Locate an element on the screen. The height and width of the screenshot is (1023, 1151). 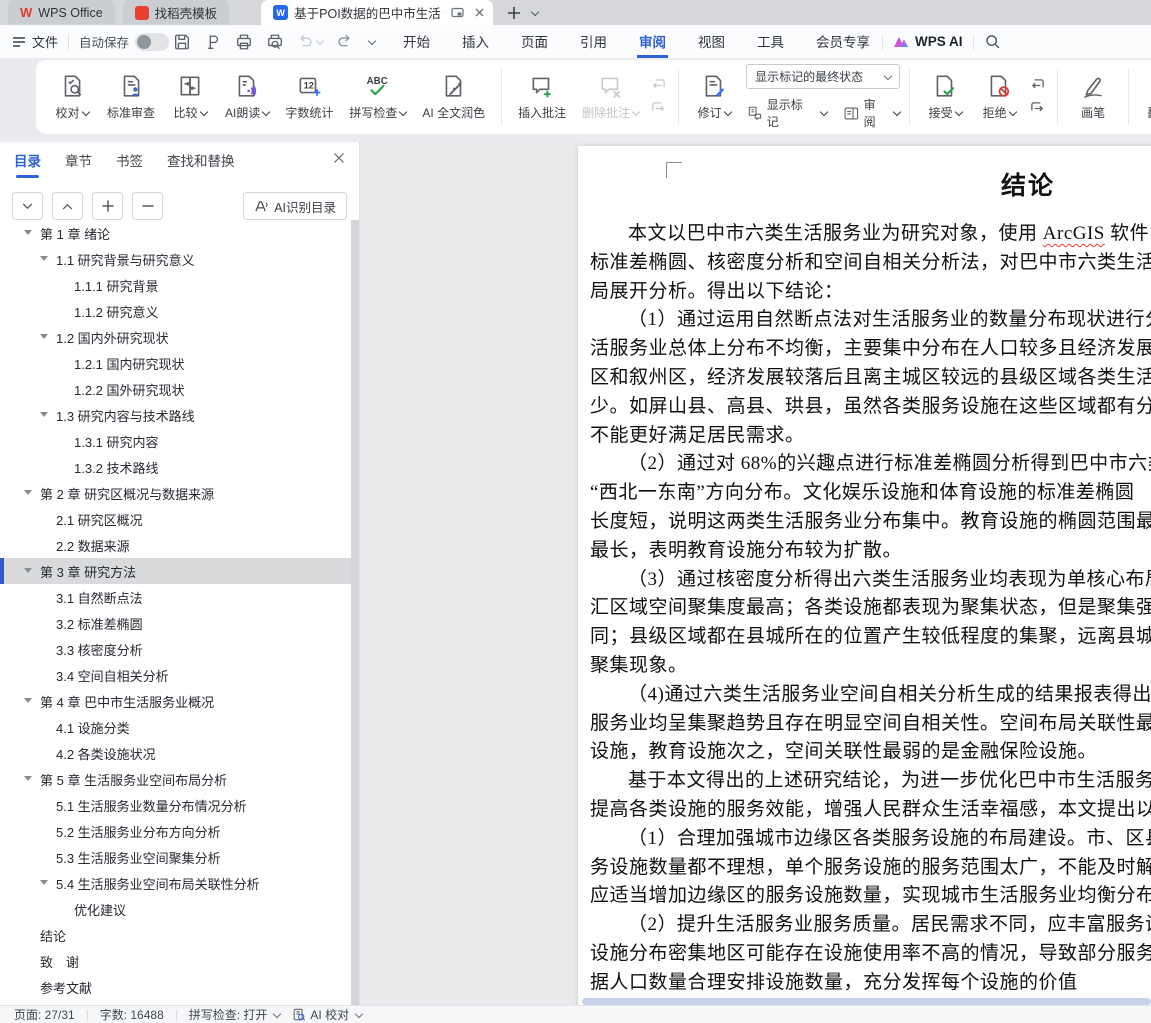
spellcheck-status: 拼写检查: 打开 is located at coordinates (235, 1014).